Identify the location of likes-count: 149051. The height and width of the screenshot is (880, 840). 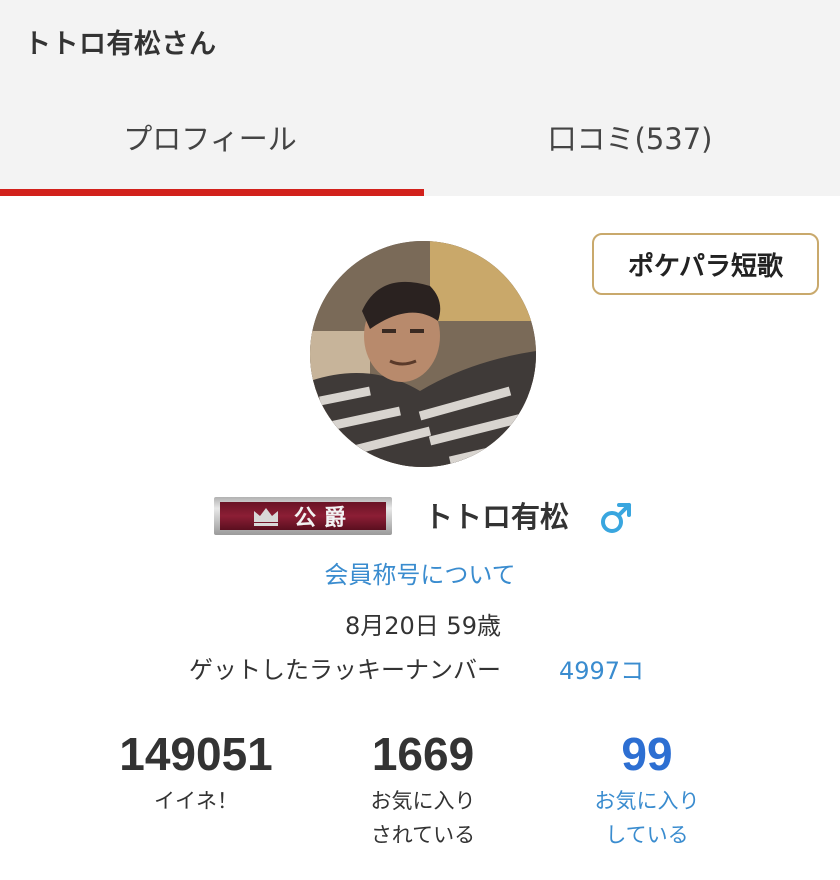
(196, 754).